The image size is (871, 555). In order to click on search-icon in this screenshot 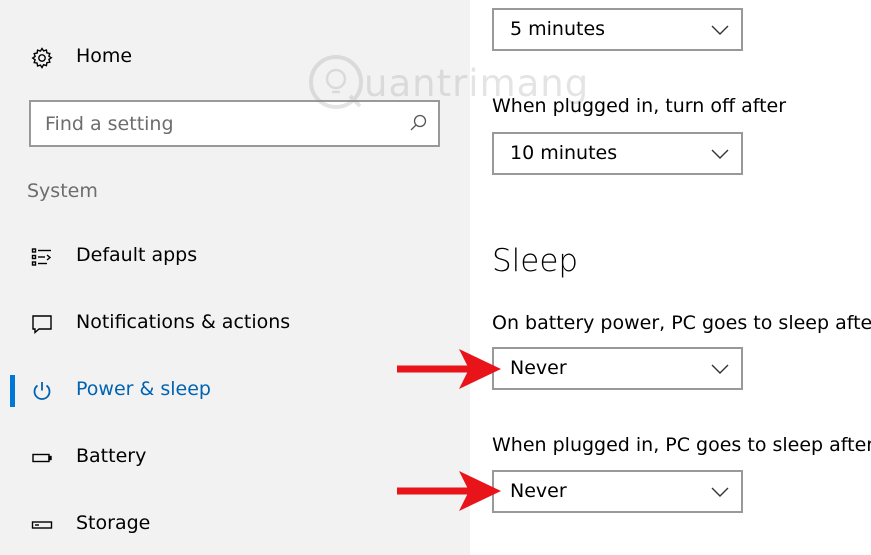, I will do `click(418, 123)`.